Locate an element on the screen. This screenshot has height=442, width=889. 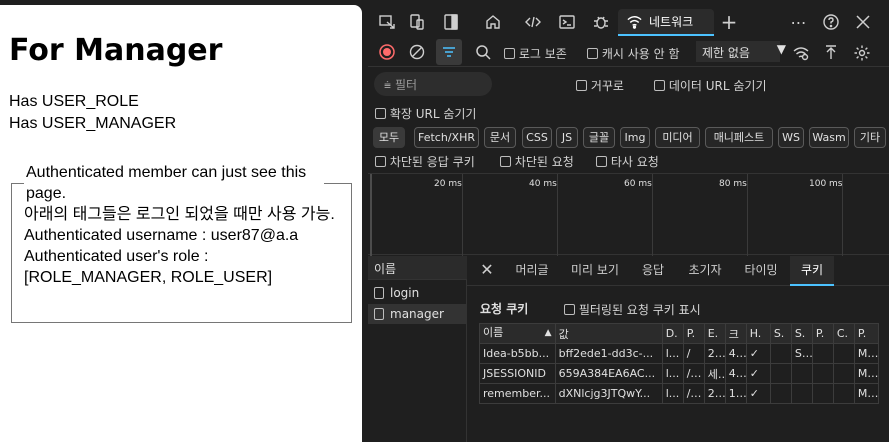
invert-check is located at coordinates (581, 85).